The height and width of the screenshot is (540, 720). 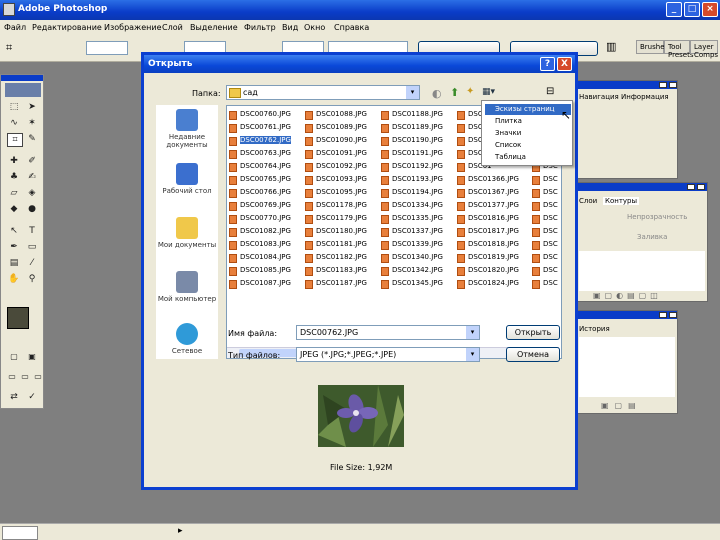 What do you see at coordinates (528, 133) in the screenshot?
I see `view-menu-item: Значки` at bounding box center [528, 133].